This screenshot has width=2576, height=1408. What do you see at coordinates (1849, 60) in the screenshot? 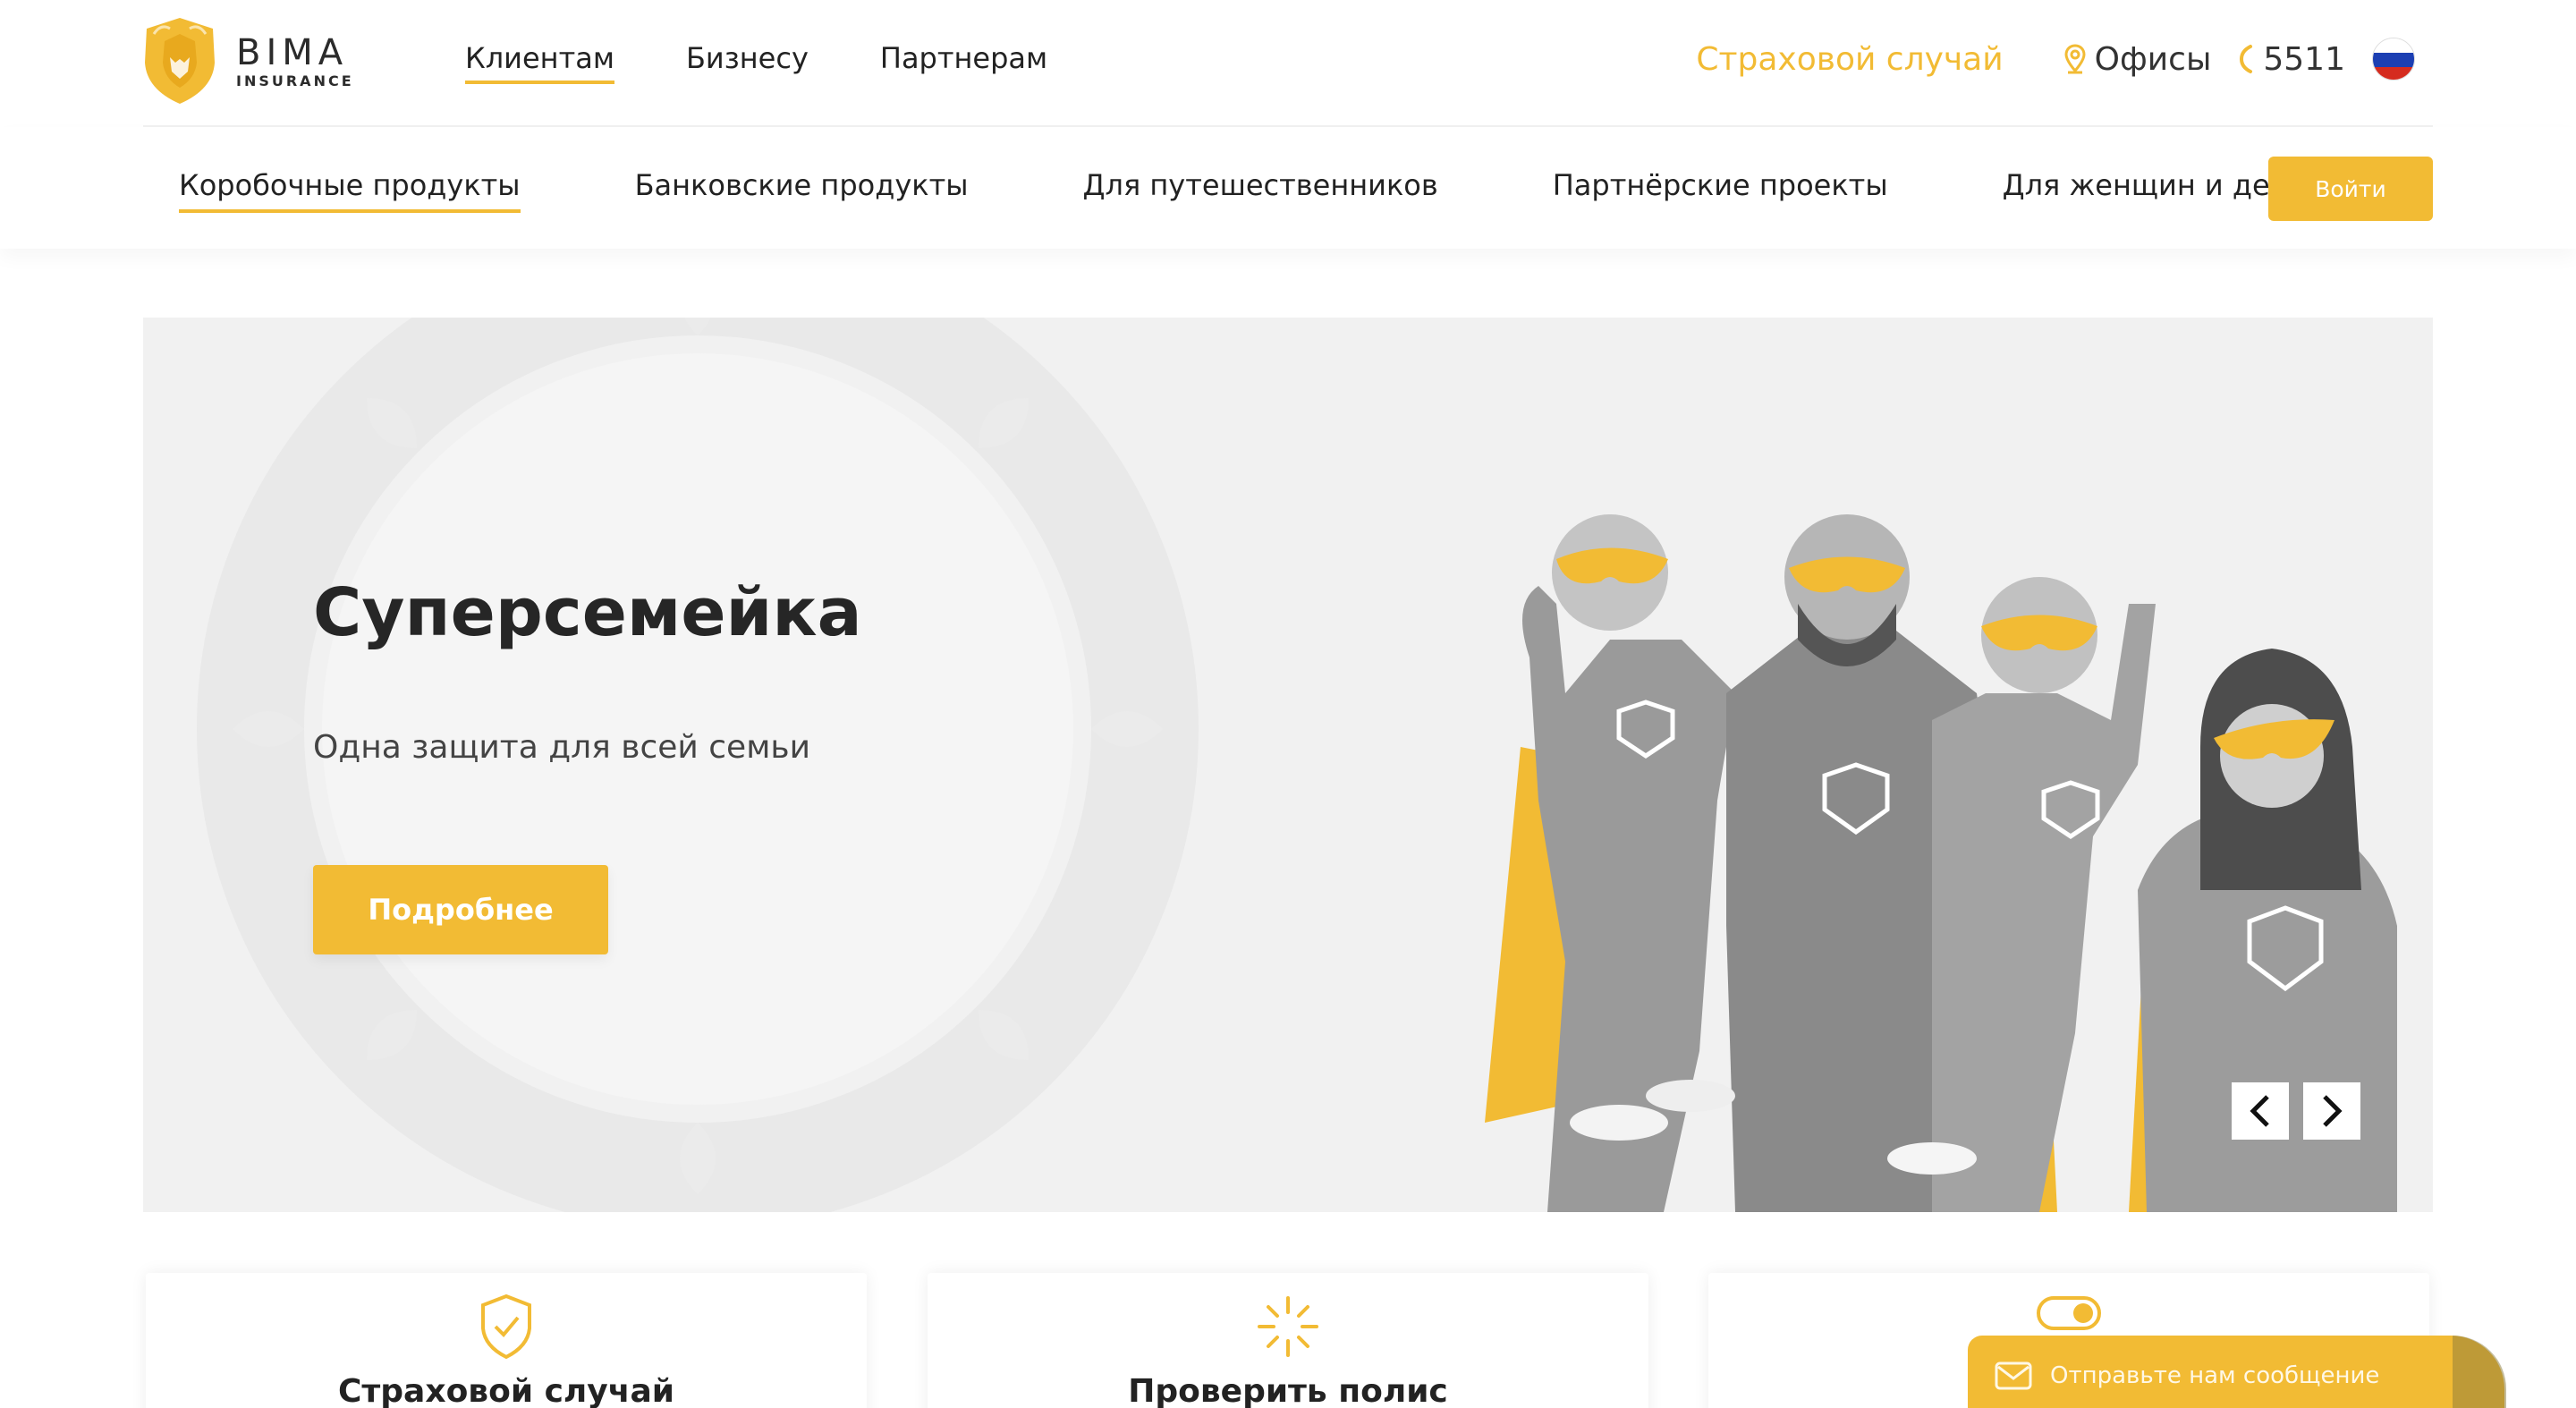
I see `insurance-claim-link: Страховой случай` at bounding box center [1849, 60].